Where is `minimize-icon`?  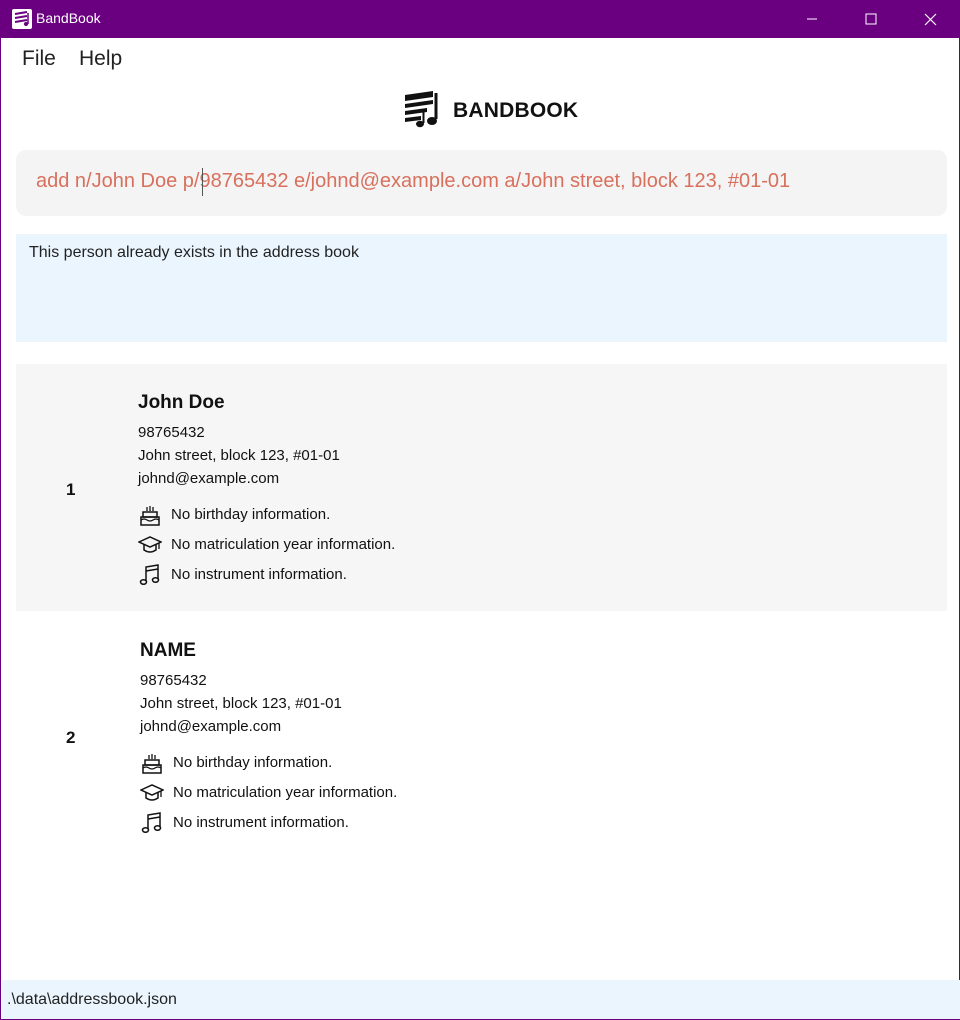 minimize-icon is located at coordinates (812, 19).